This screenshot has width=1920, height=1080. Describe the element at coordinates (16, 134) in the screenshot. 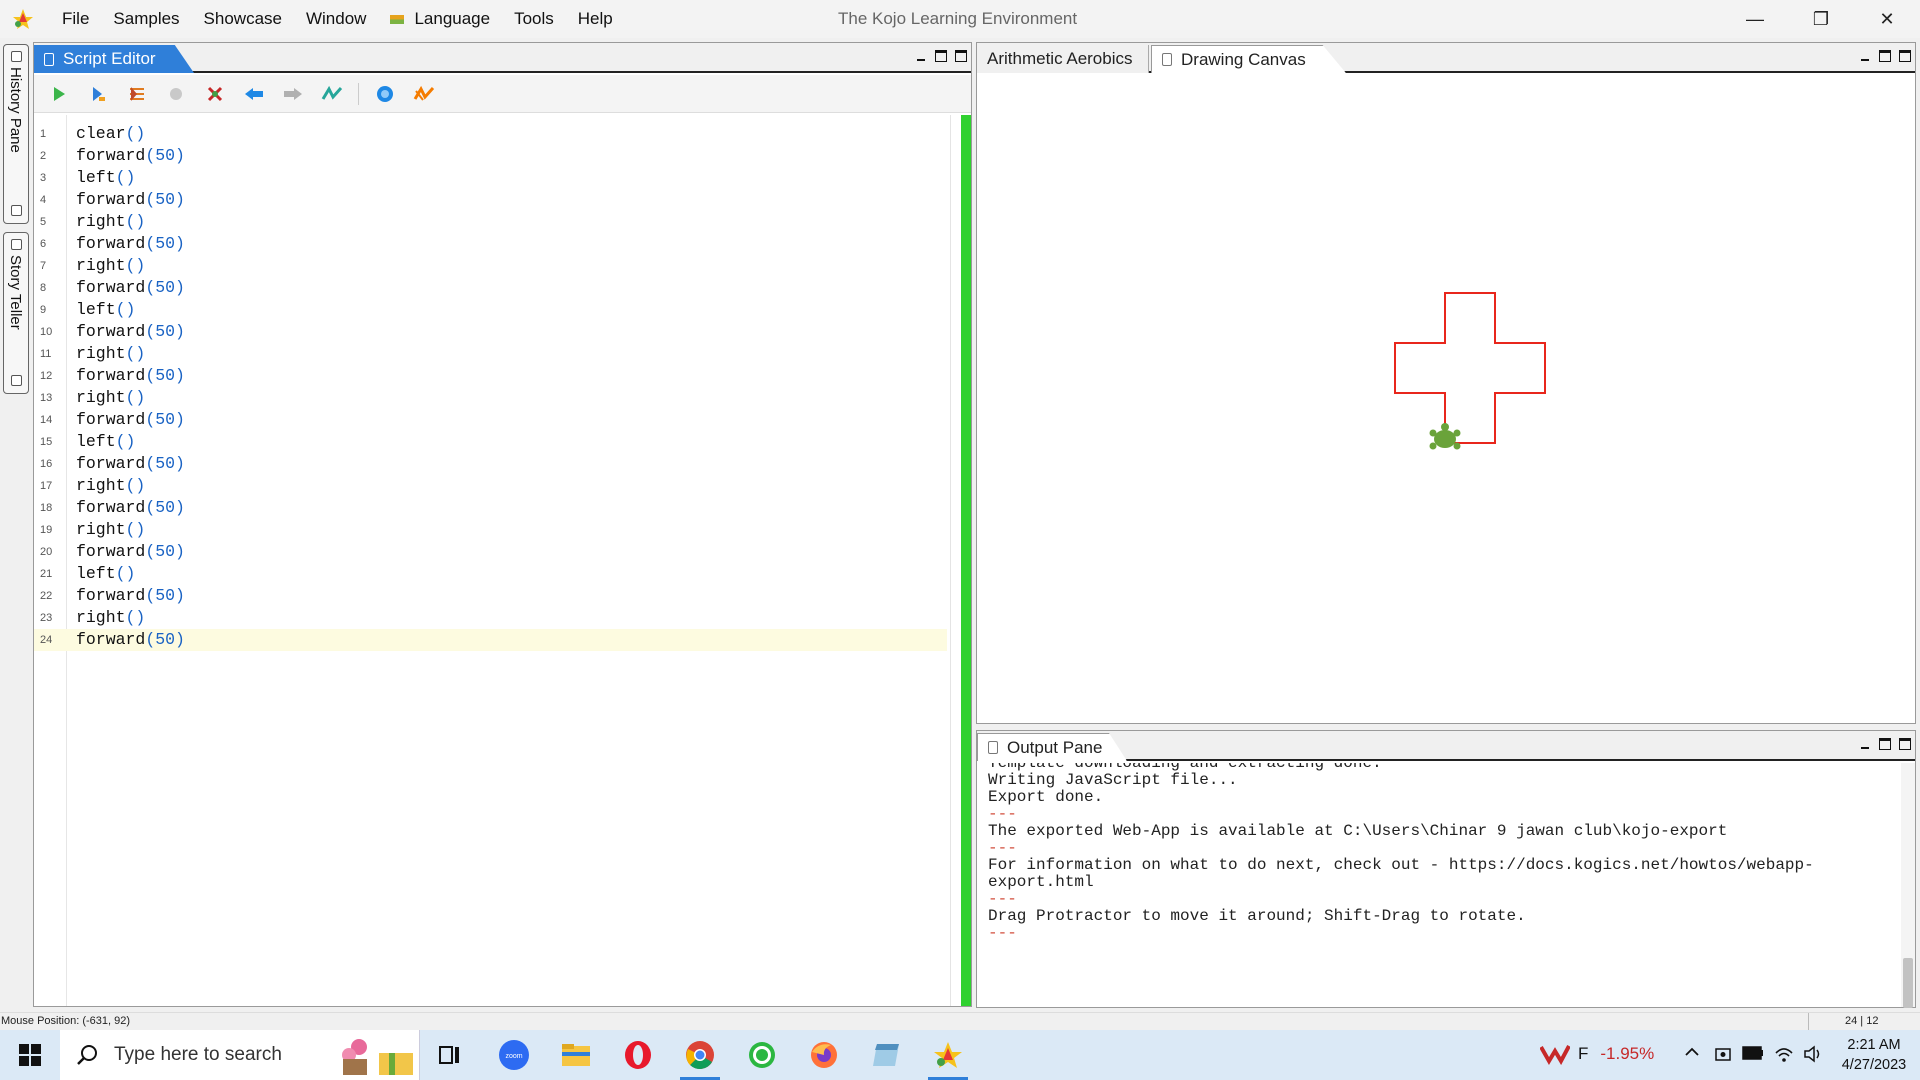

I see `history-pane-tab: History Pane` at that location.